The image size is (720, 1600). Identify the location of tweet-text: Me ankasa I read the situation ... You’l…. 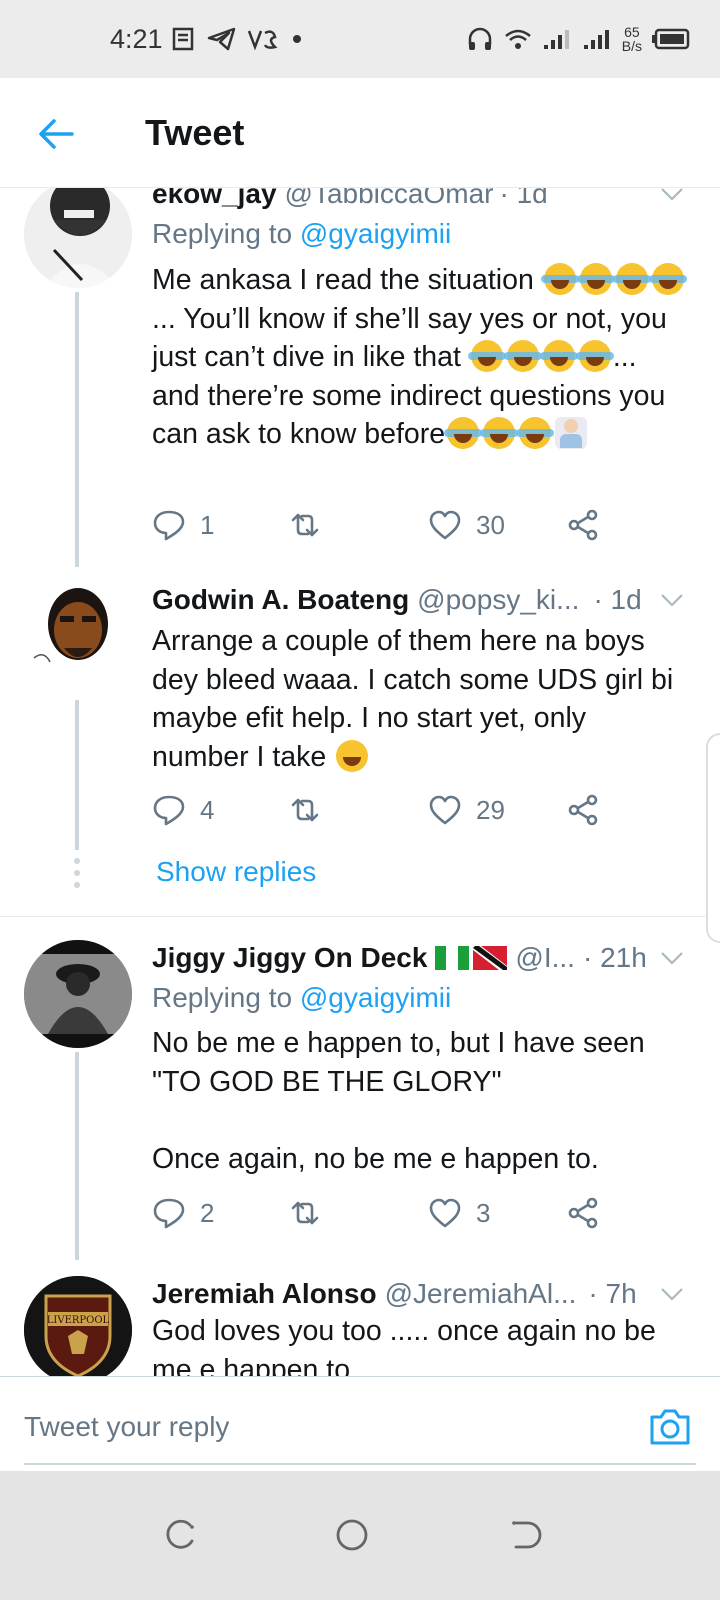
(421, 357).